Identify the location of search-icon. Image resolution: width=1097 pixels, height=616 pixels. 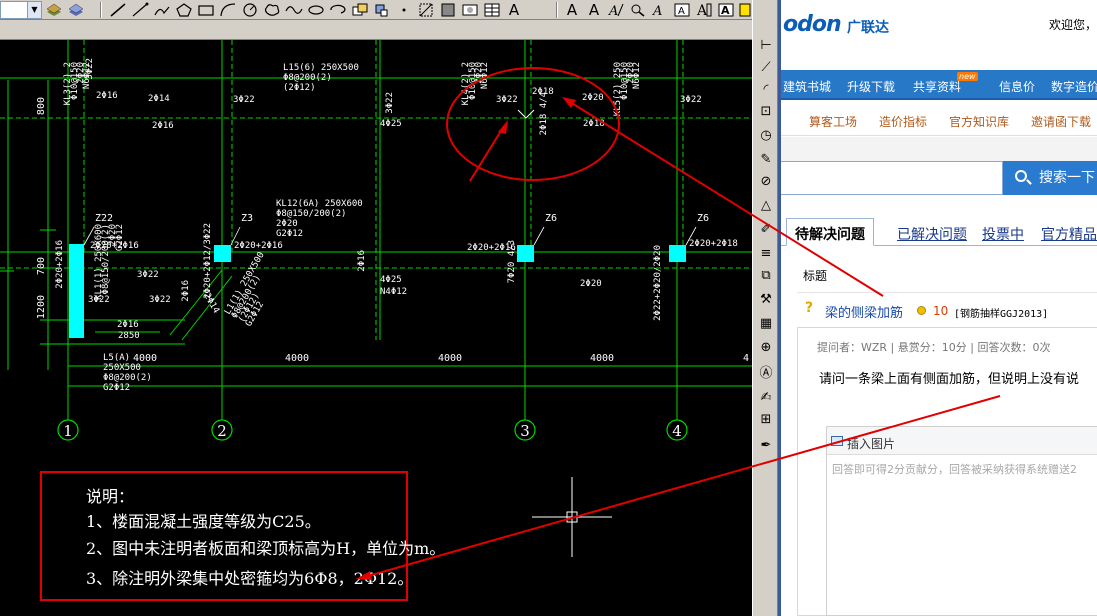
(1021, 176).